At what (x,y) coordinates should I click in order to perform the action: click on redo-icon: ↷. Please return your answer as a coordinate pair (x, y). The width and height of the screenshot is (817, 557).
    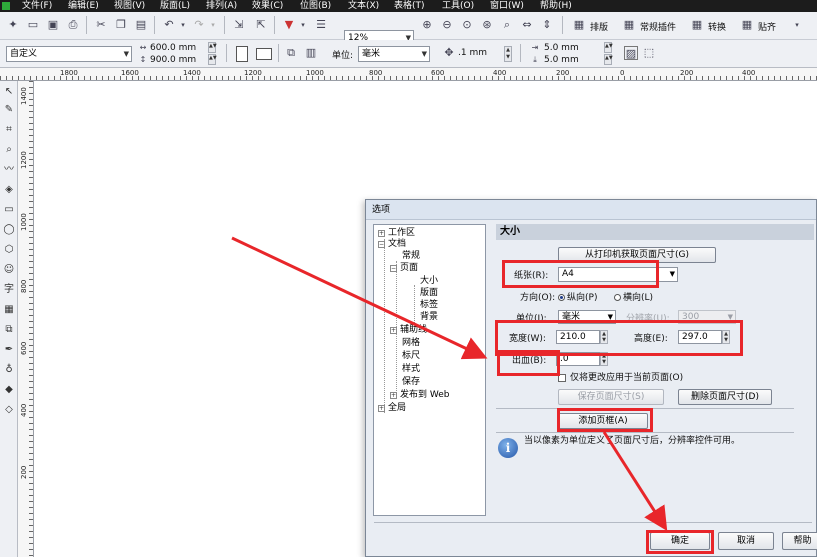
    Looking at the image, I should click on (199, 25).